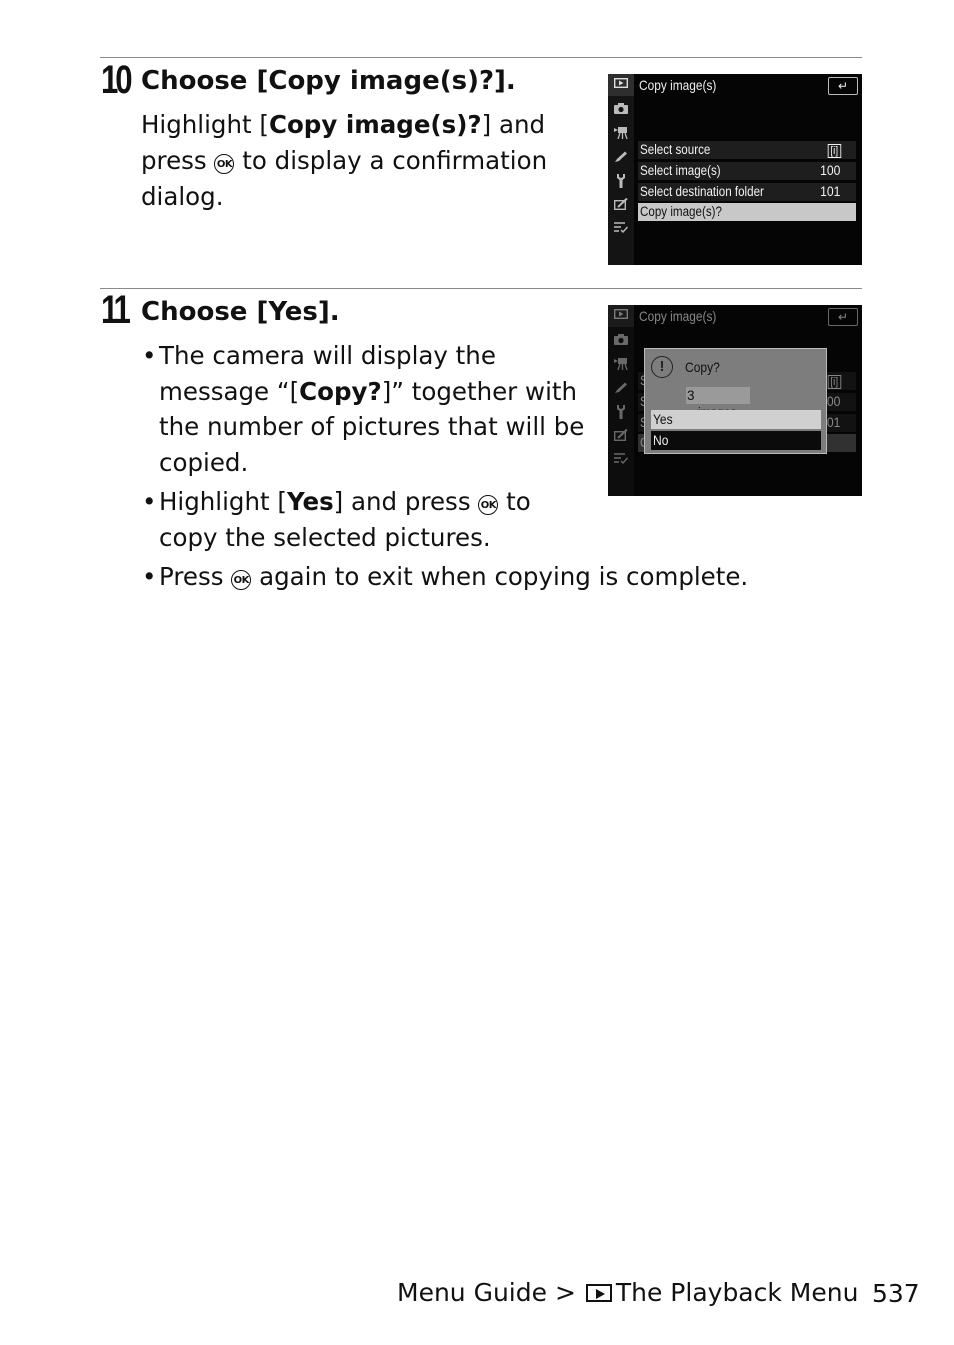 The width and height of the screenshot is (954, 1345). I want to click on step-title: Choose [Yes]., so click(240, 312).